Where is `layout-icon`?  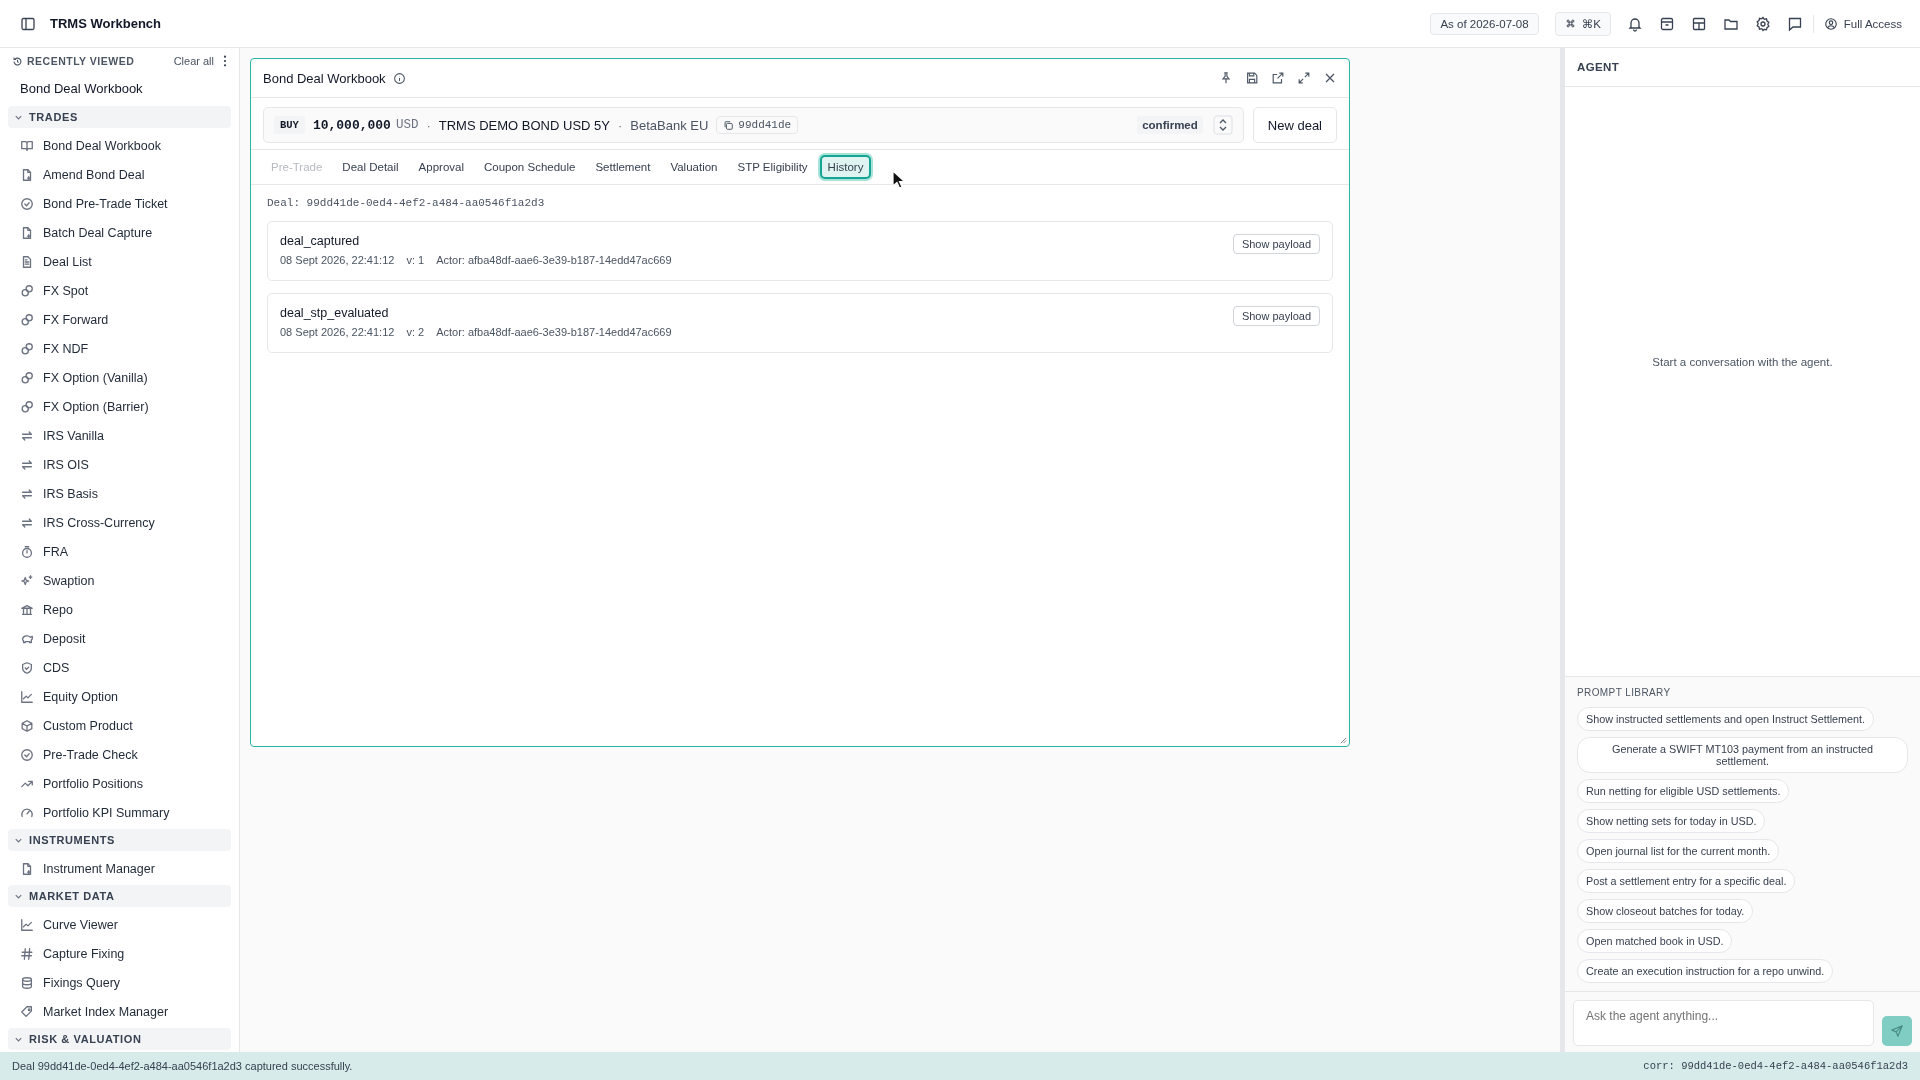
layout-icon is located at coordinates (1698, 23).